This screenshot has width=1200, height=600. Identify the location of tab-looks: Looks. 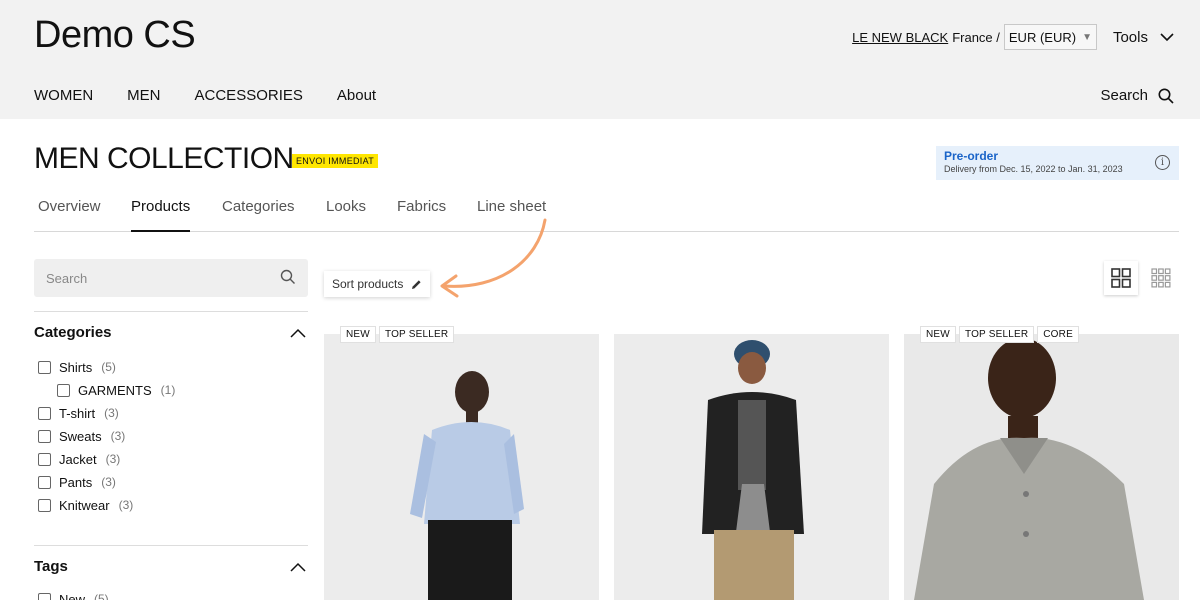
(346, 215).